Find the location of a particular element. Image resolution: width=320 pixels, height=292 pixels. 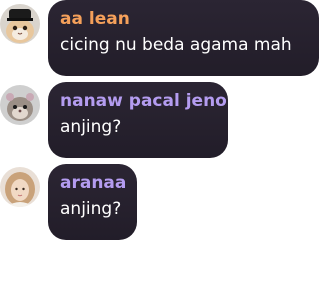

message-text: cicing nu beda agama mah is located at coordinates (176, 45).